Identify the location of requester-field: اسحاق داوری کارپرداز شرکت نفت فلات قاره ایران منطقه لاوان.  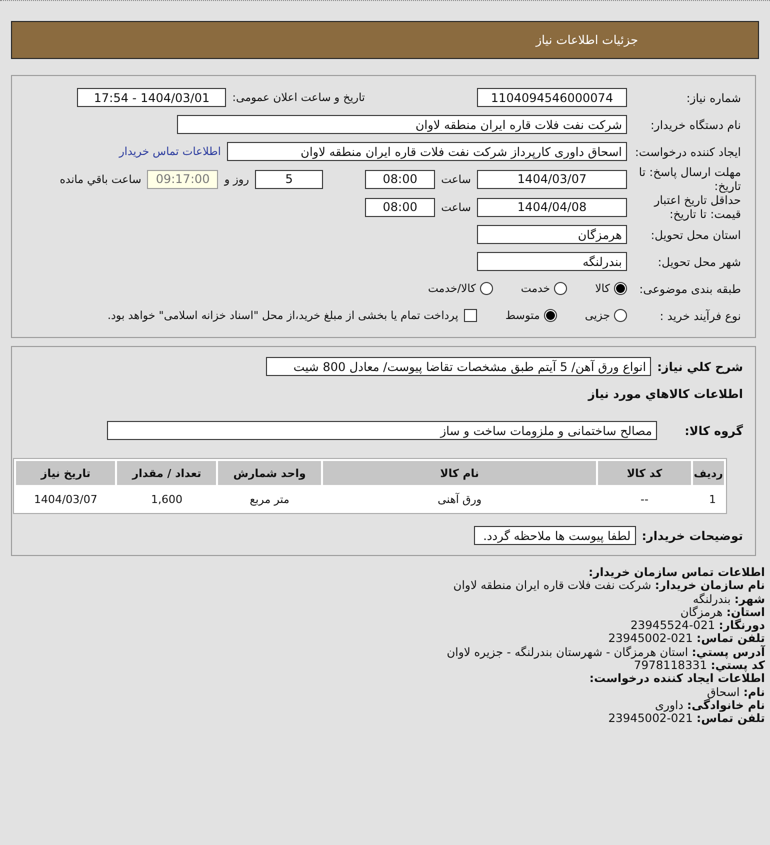
(427, 151).